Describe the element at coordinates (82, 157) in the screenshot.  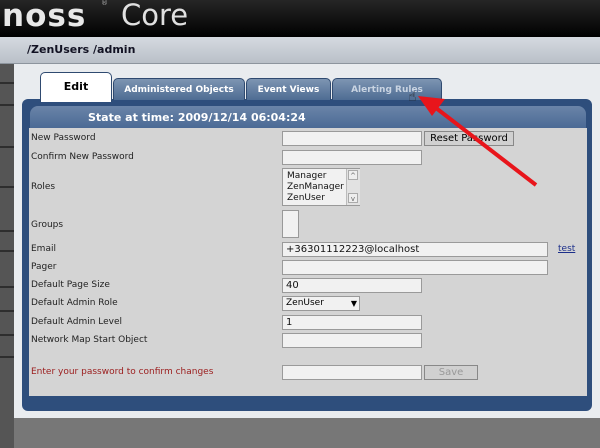
I see `confirm-password-label: Confirm New Password` at that location.